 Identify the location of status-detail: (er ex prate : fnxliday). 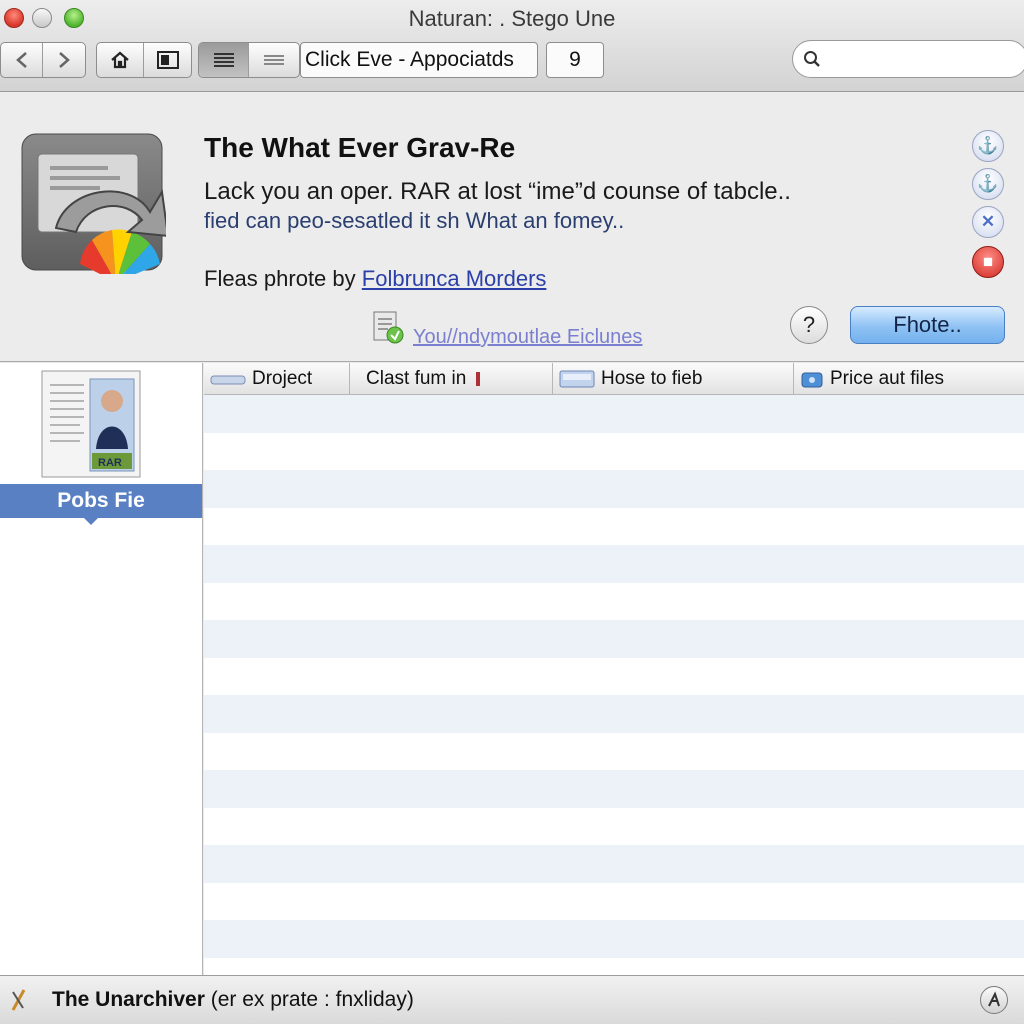
(312, 999).